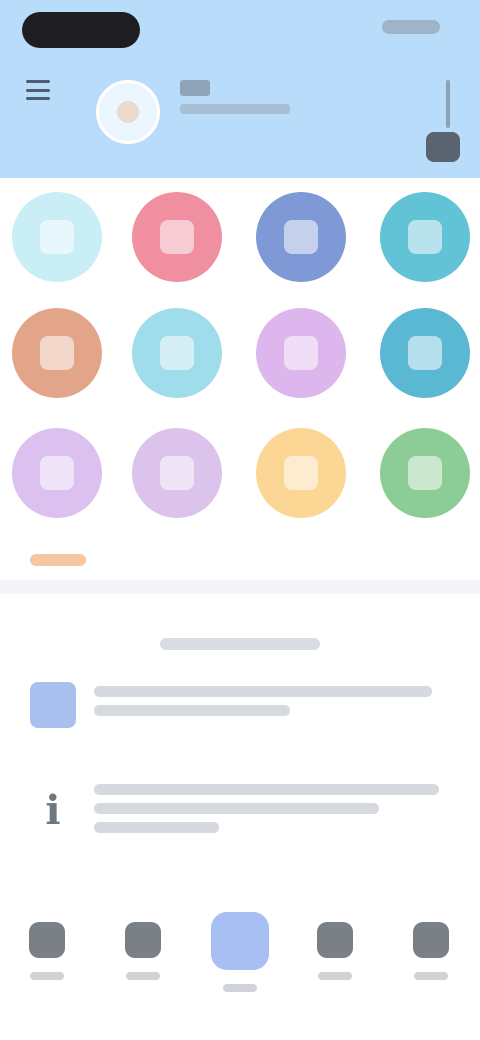  Describe the element at coordinates (240, 941) in the screenshot. I see `center-icon` at that location.